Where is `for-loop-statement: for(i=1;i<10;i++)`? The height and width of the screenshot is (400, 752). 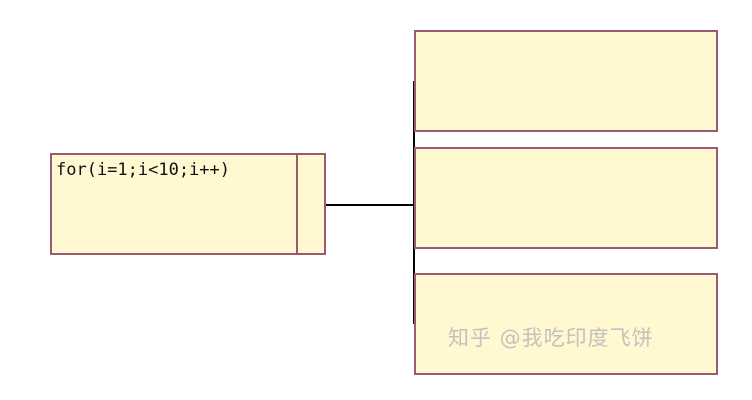 for-loop-statement: for(i=1;i<10;i++) is located at coordinates (143, 170).